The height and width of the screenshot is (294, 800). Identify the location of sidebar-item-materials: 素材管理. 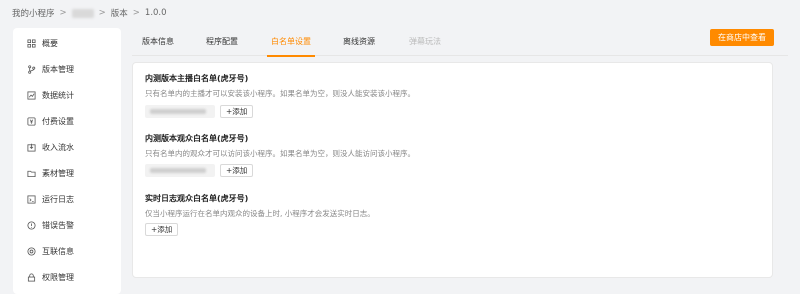
(67, 173).